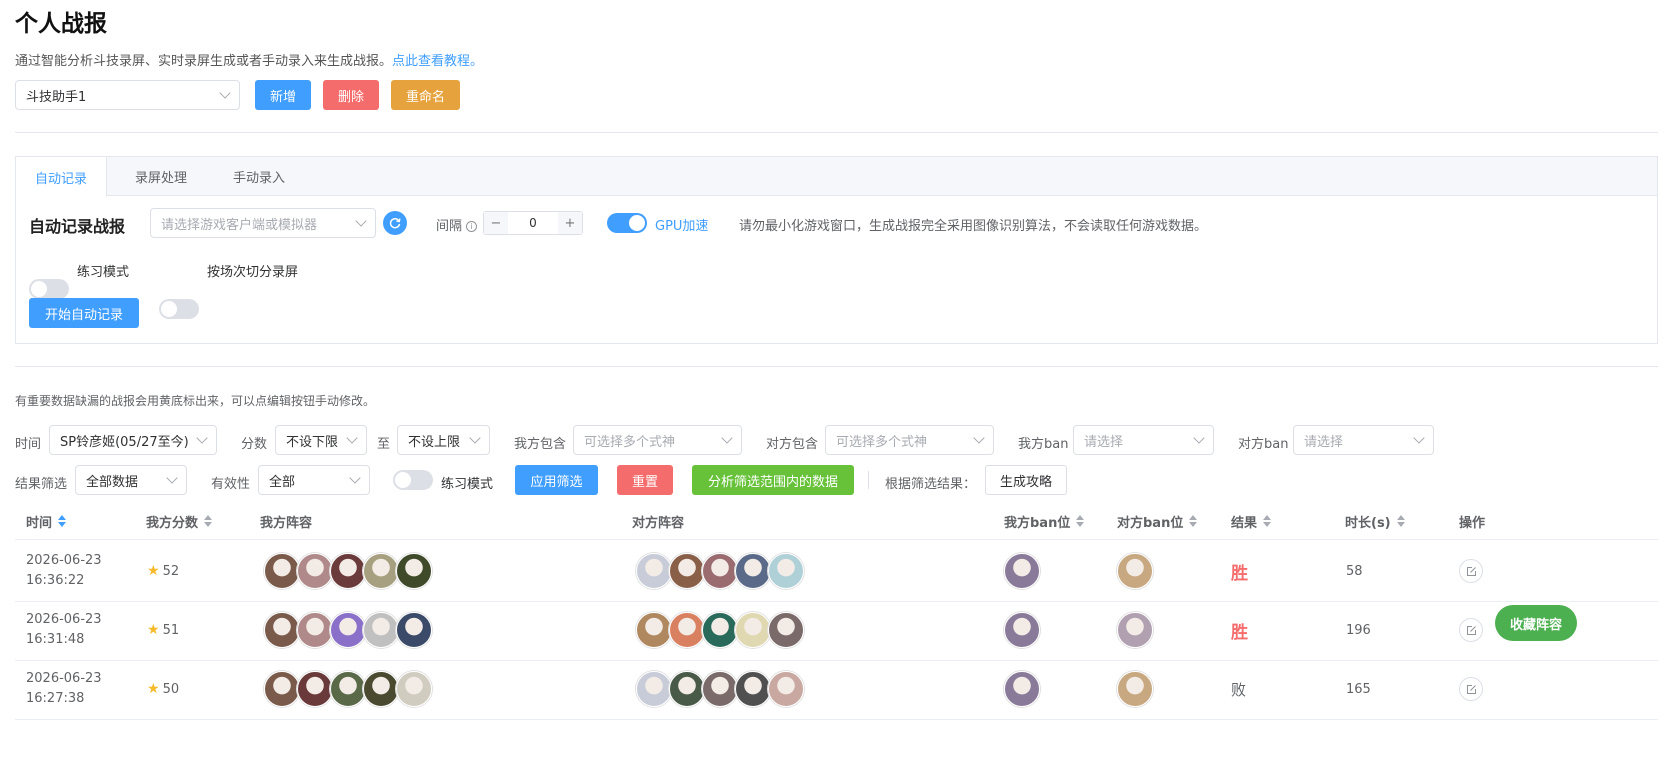  What do you see at coordinates (773, 480) in the screenshot?
I see `analyze-button: 分析筛选范围内的数据` at bounding box center [773, 480].